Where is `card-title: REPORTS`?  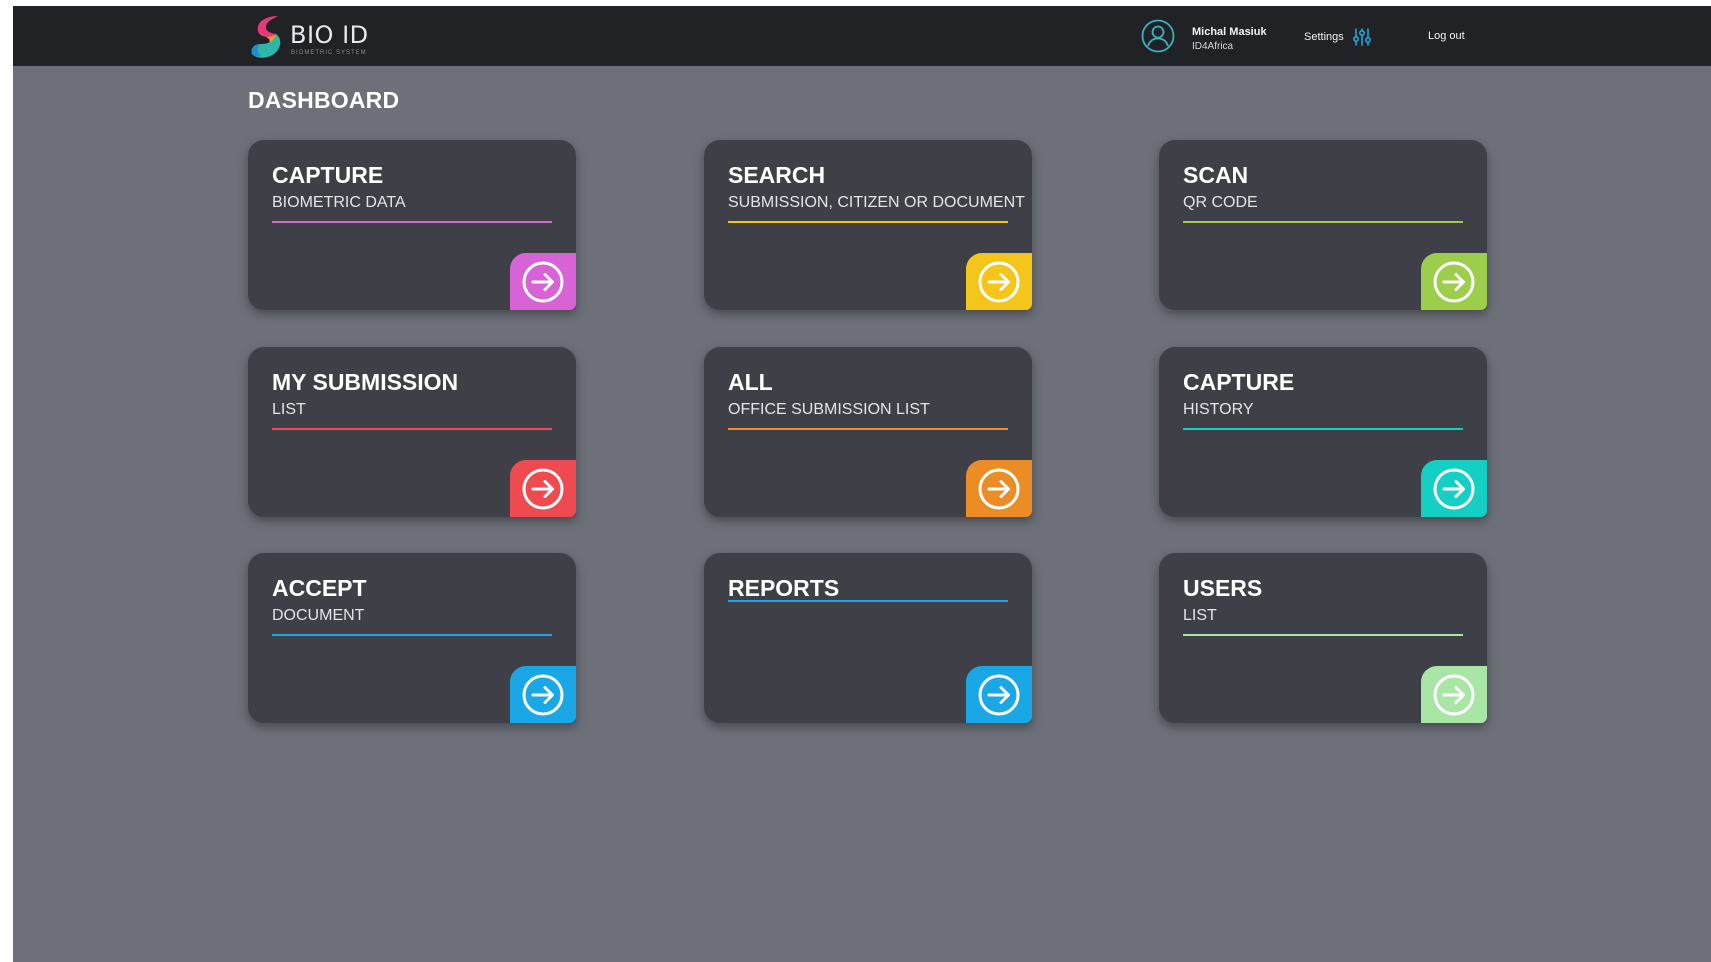
card-title: REPORTS is located at coordinates (784, 588).